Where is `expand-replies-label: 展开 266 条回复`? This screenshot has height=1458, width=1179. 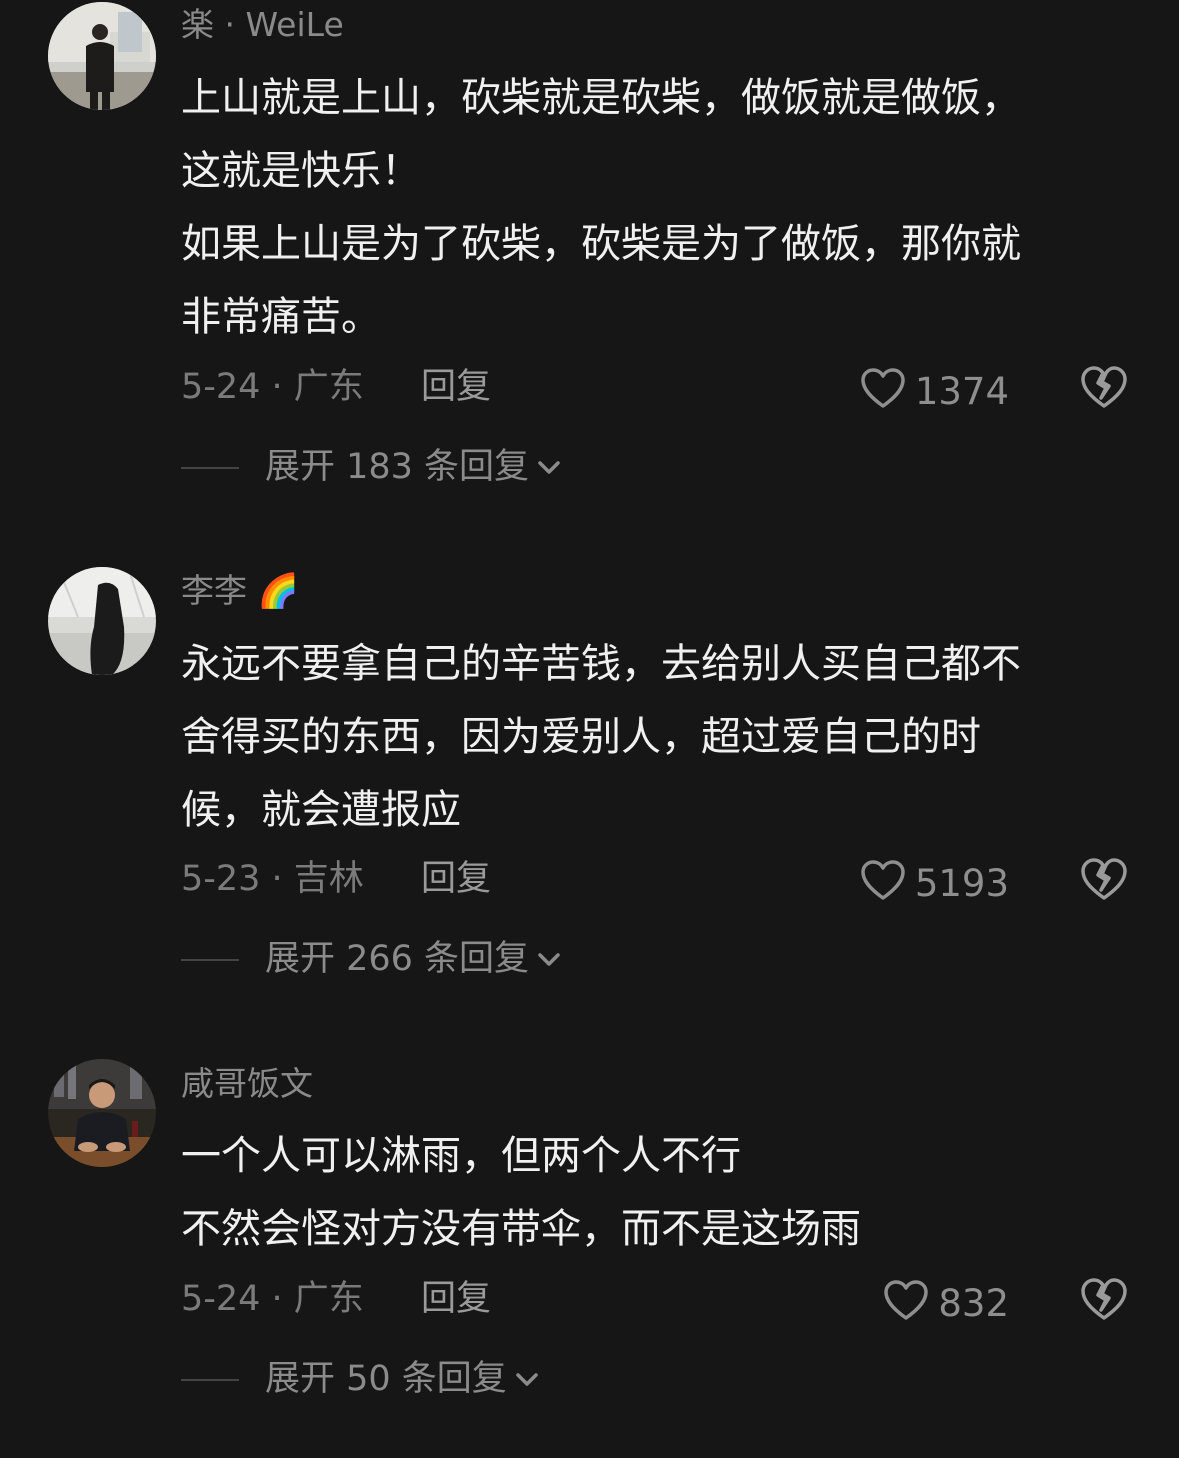
expand-replies-label: 展开 266 条回复 is located at coordinates (397, 959).